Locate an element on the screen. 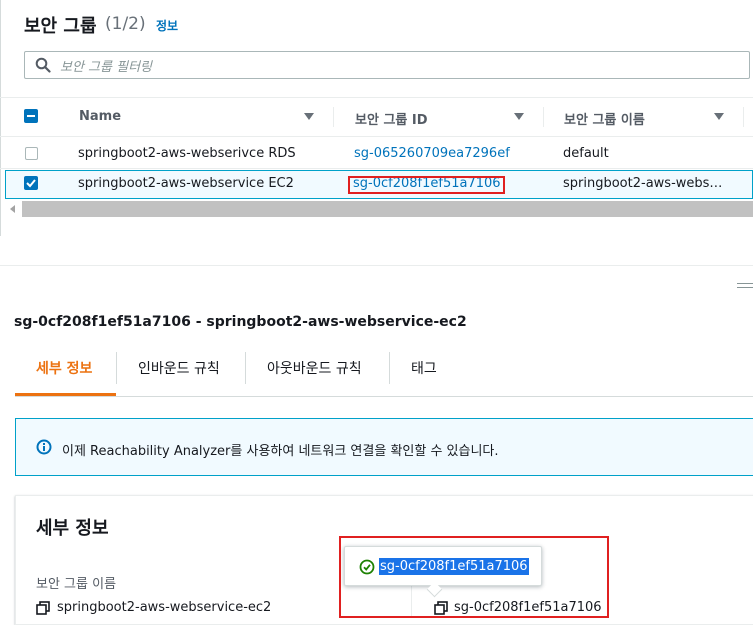 The image size is (753, 625). column-header-sg-name: 보안 그룹 이름 is located at coordinates (604, 118).